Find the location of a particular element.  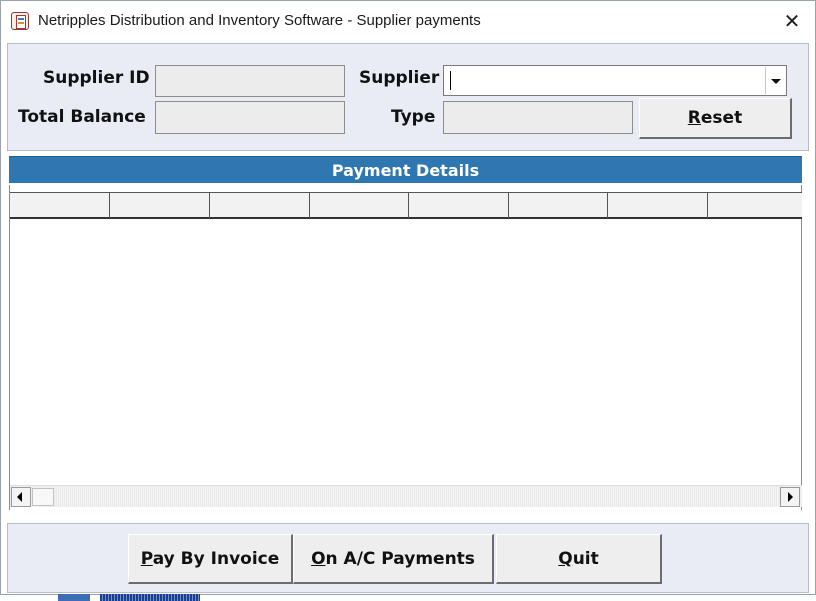

scrollbar-thumb is located at coordinates (43, 497).